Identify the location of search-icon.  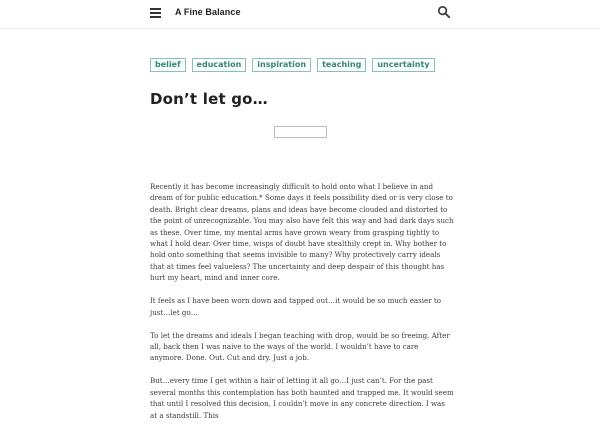
(444, 12).